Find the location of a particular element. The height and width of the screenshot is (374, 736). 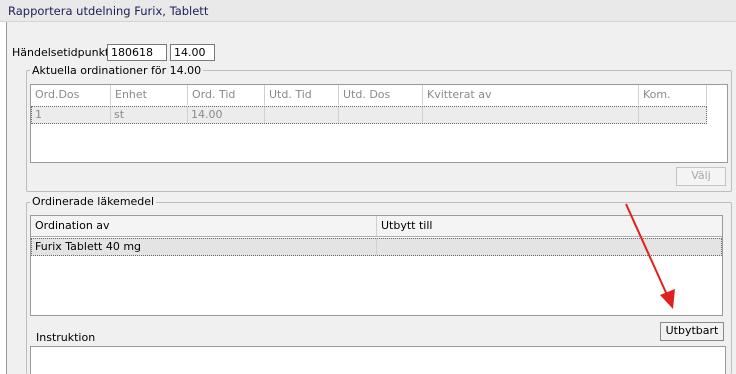

annotation-arrow-head is located at coordinates (667, 299).